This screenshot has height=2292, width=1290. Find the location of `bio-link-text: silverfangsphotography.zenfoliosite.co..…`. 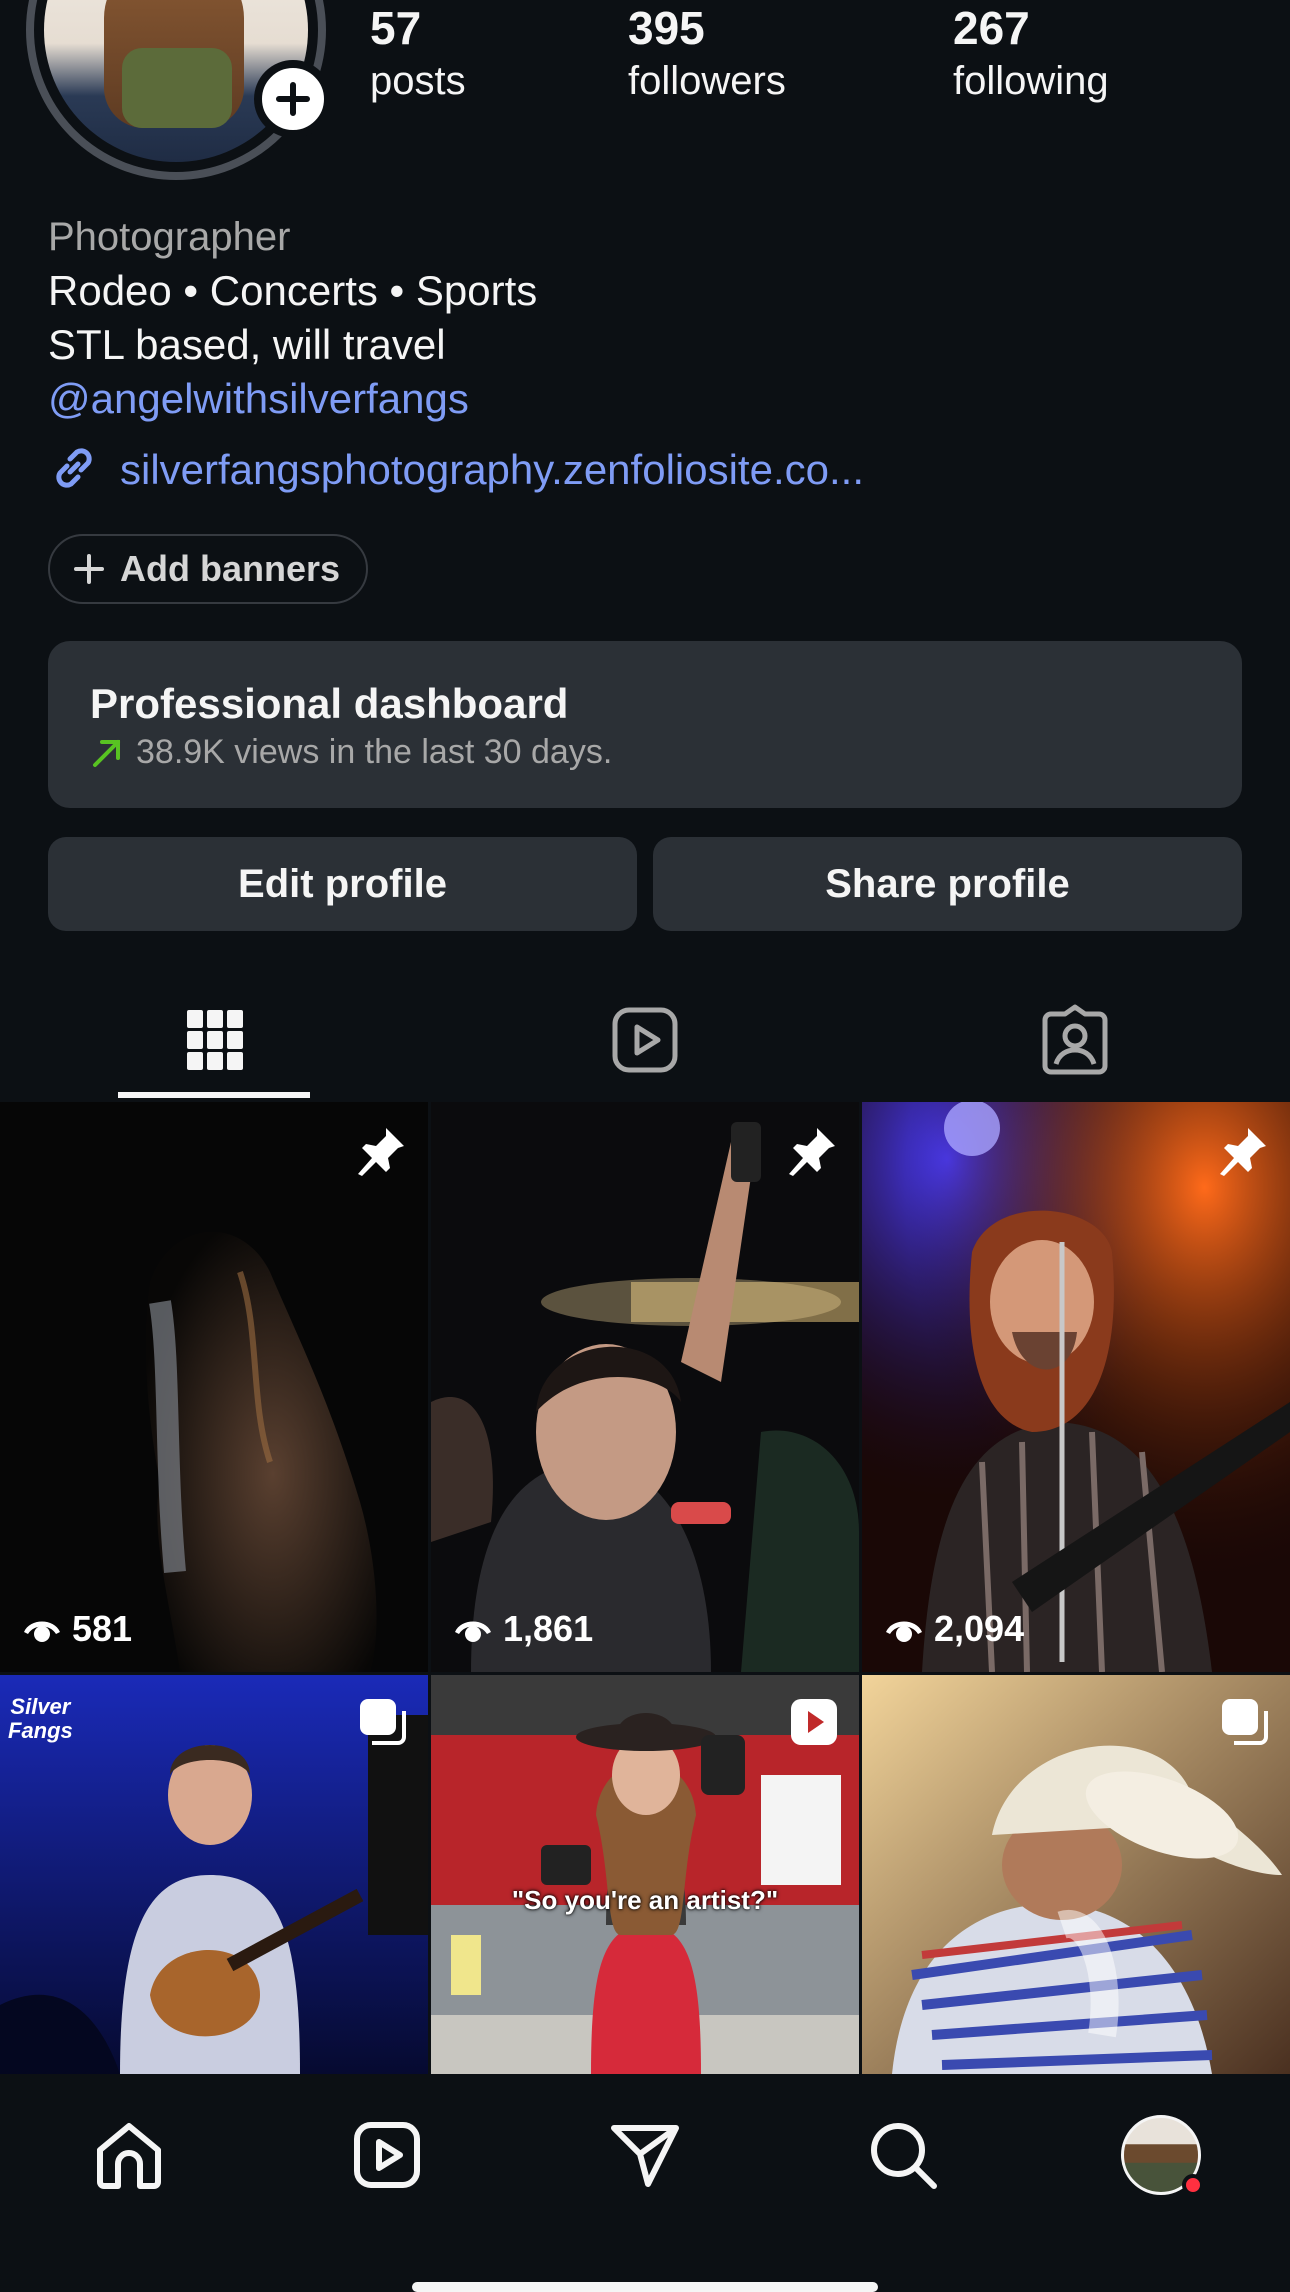

bio-link-text: silverfangsphotography.zenfoliosite.co..… is located at coordinates (492, 469).